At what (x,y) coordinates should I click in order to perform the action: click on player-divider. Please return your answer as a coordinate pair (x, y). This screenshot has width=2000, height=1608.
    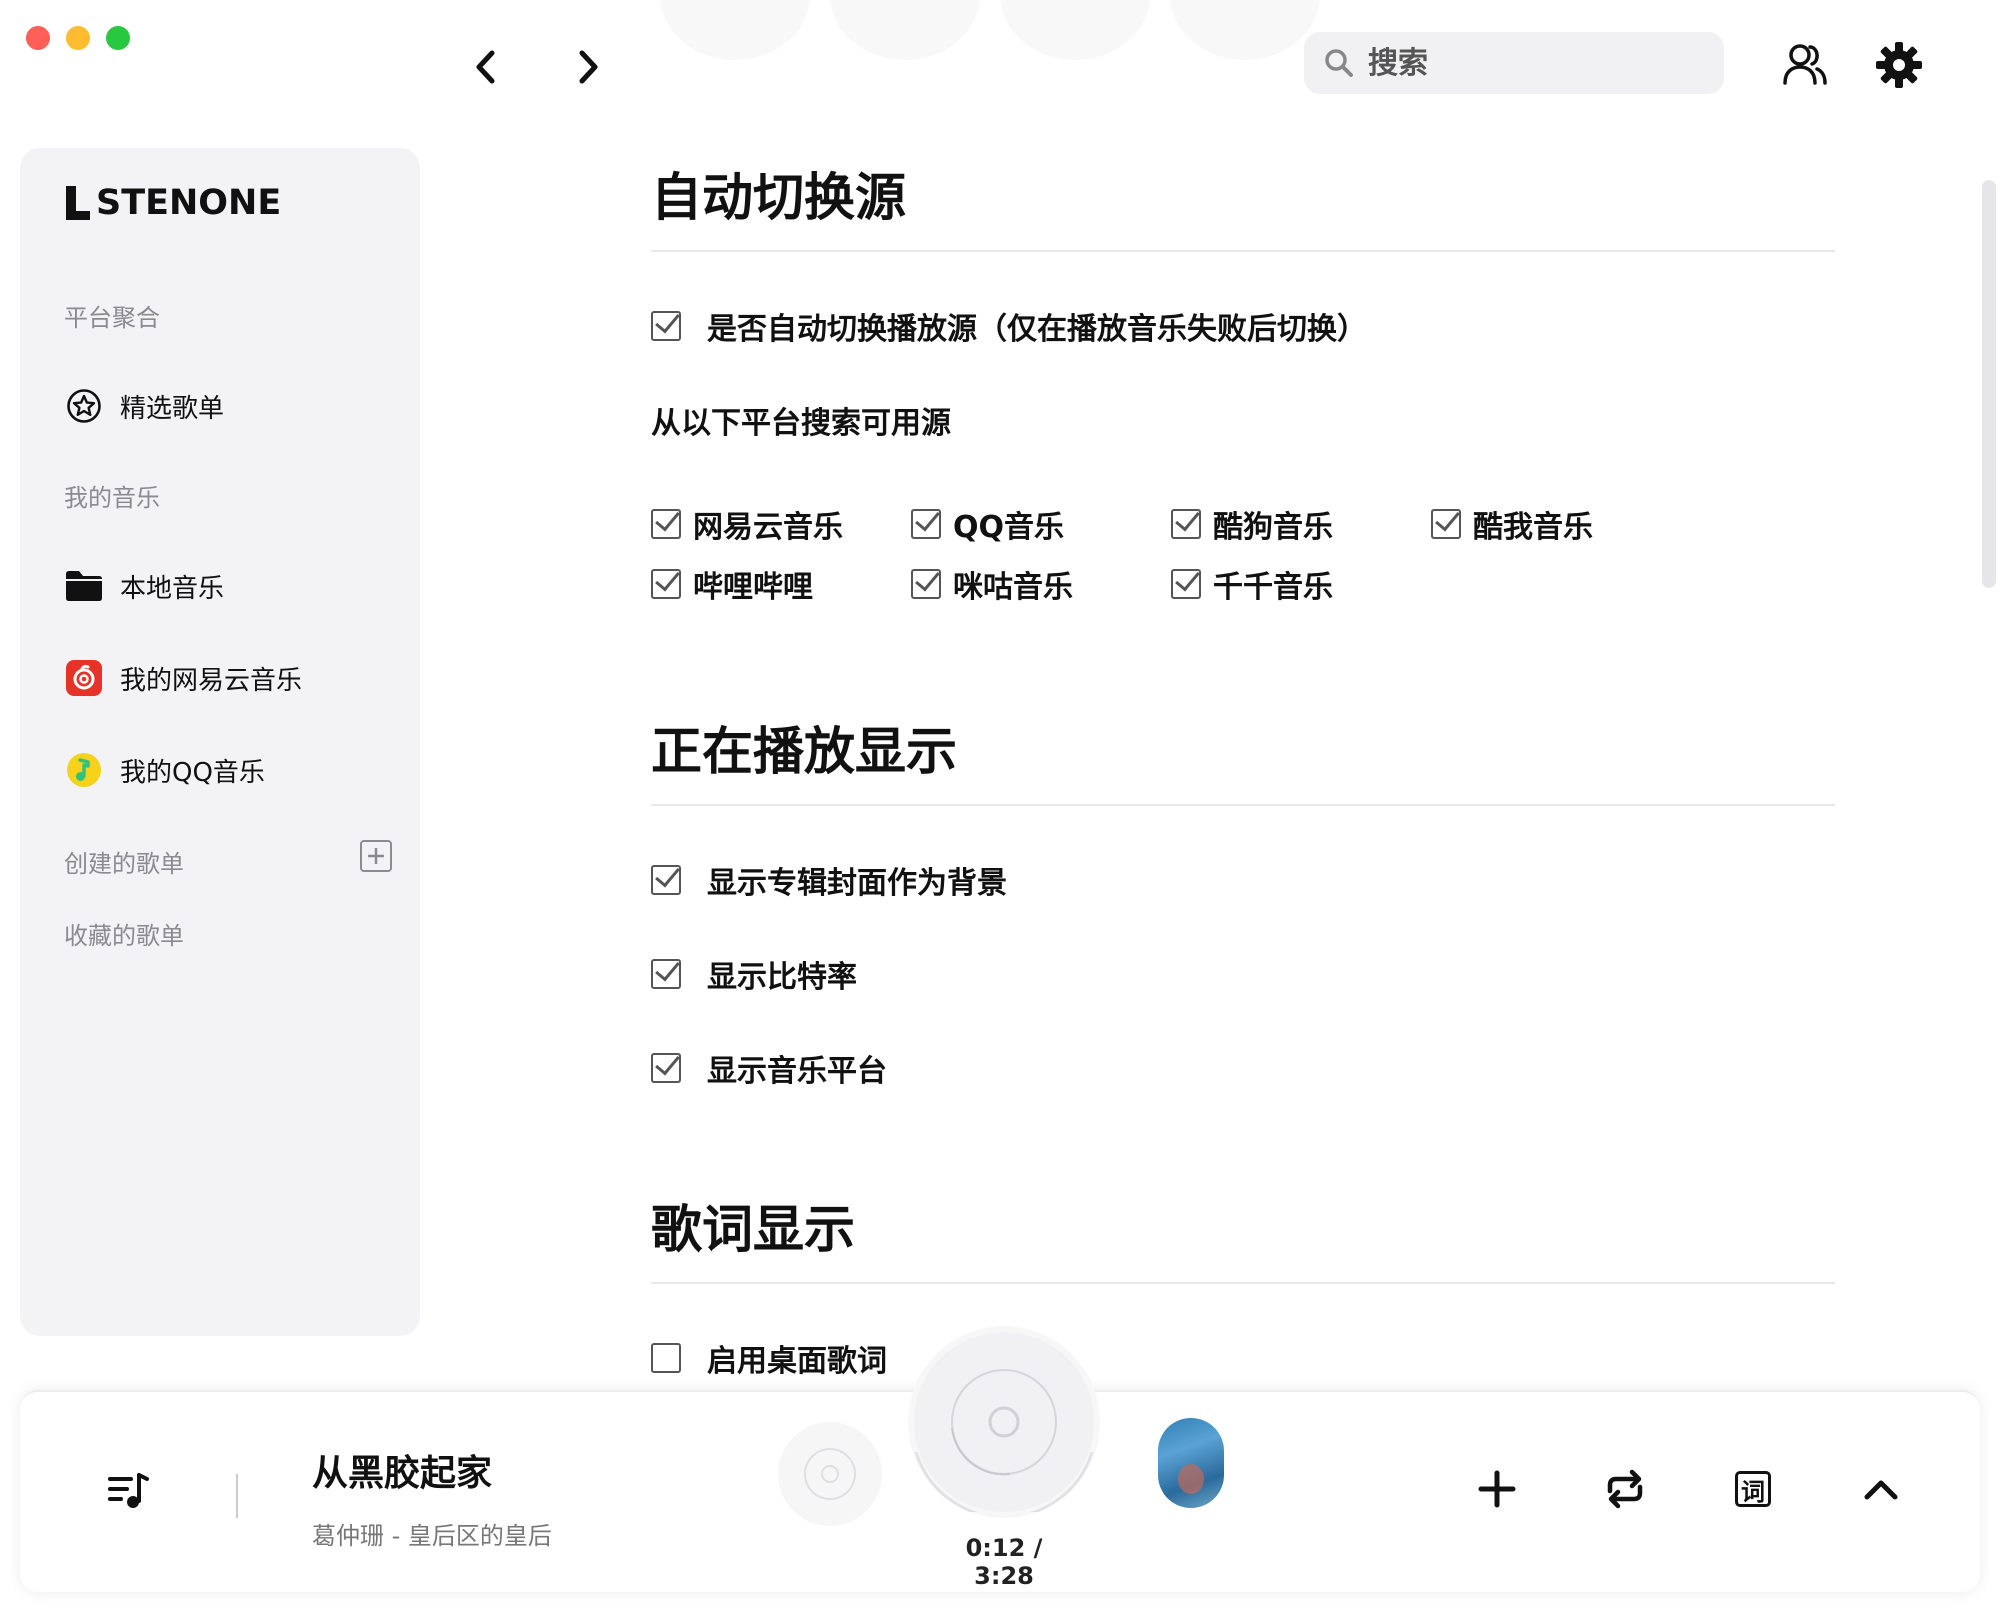
    Looking at the image, I should click on (237, 1496).